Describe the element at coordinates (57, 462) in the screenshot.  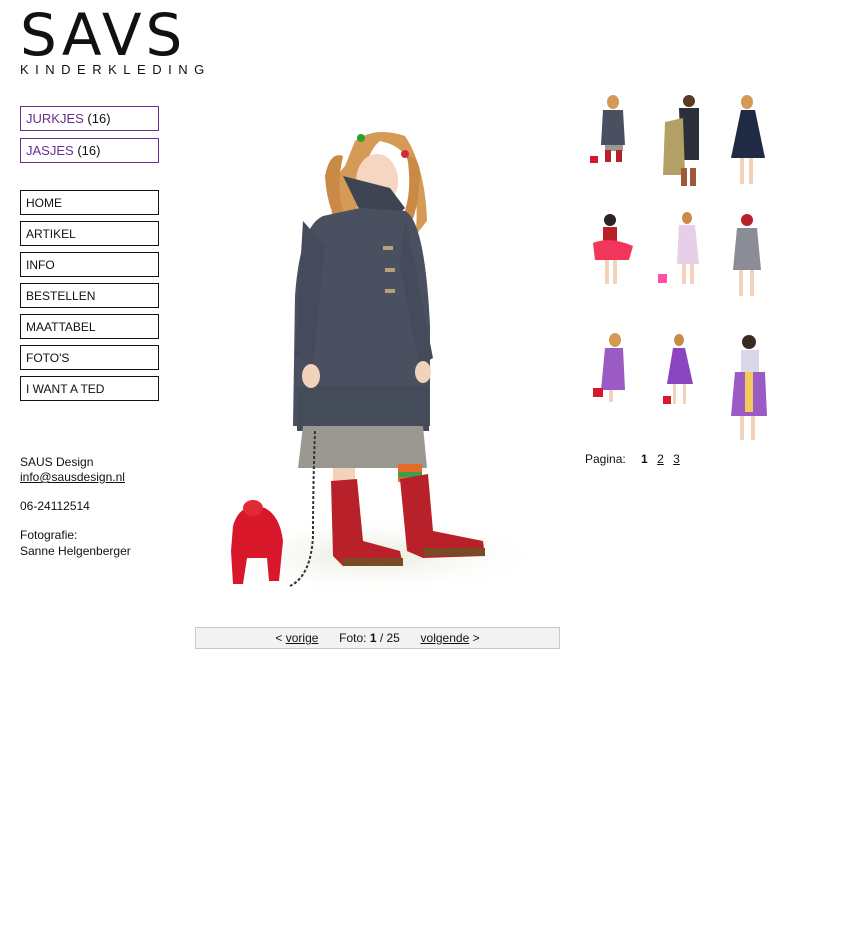
I see `contact-company: SAUS Design` at that location.